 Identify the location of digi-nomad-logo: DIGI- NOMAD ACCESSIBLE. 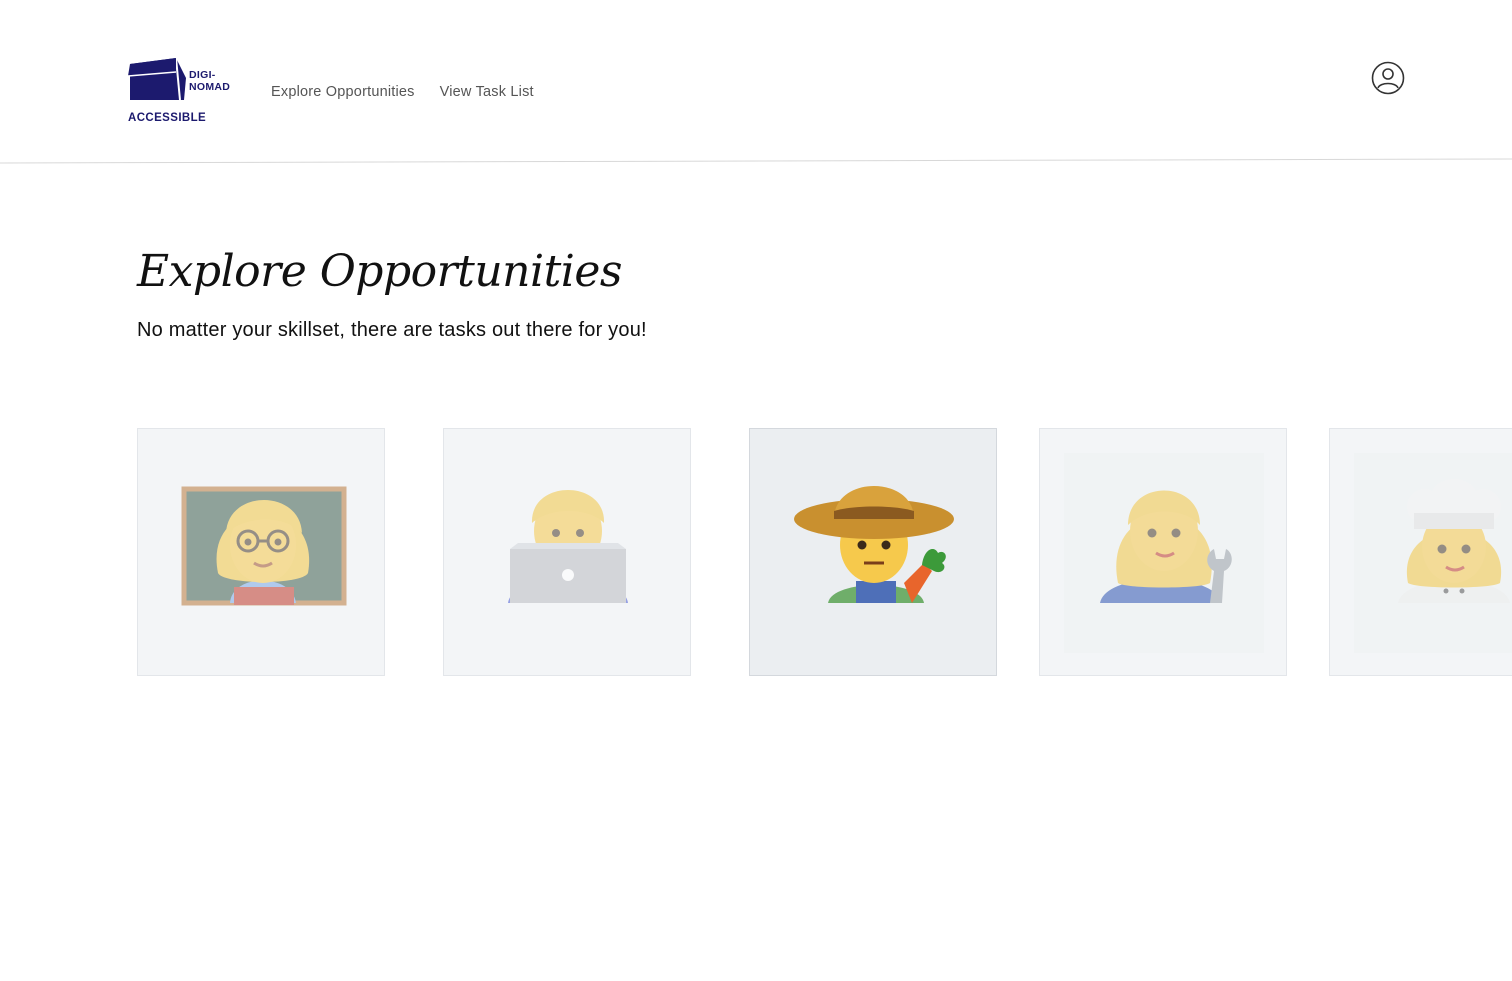
(183, 93).